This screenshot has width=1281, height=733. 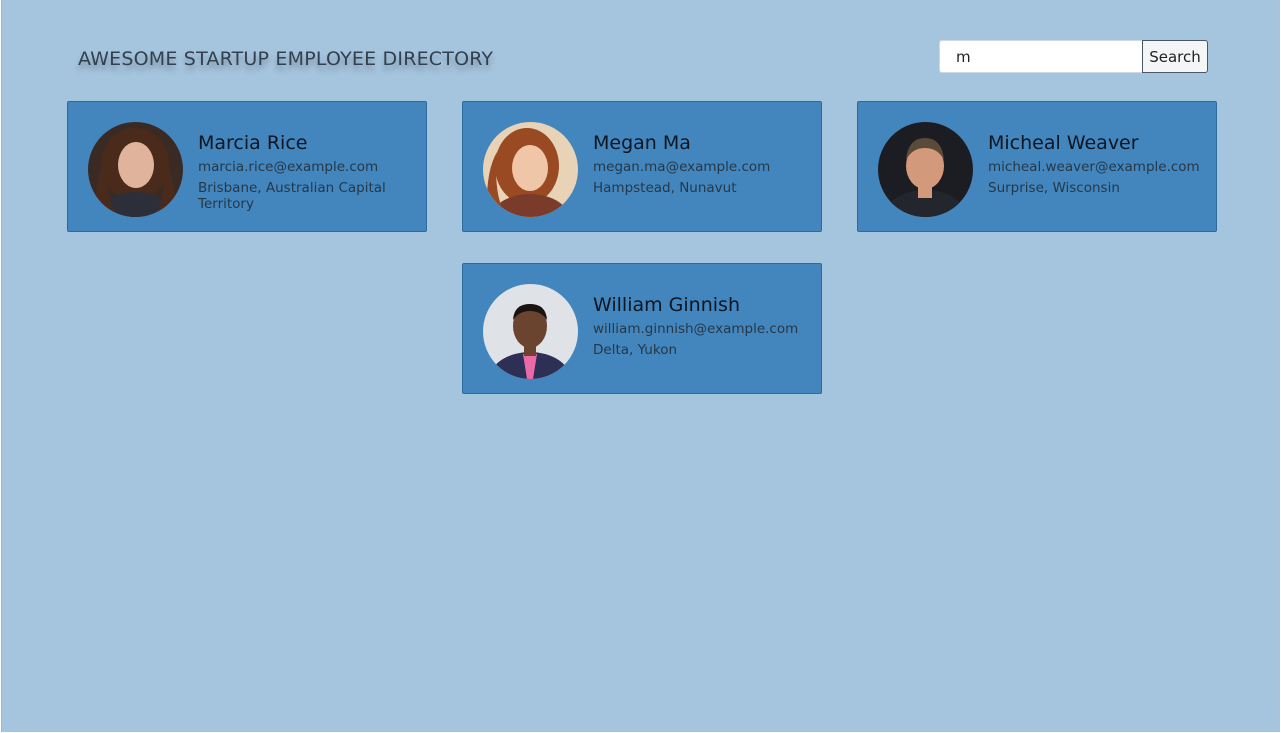 What do you see at coordinates (696, 329) in the screenshot?
I see `employee-email: william.ginnish@example.com` at bounding box center [696, 329].